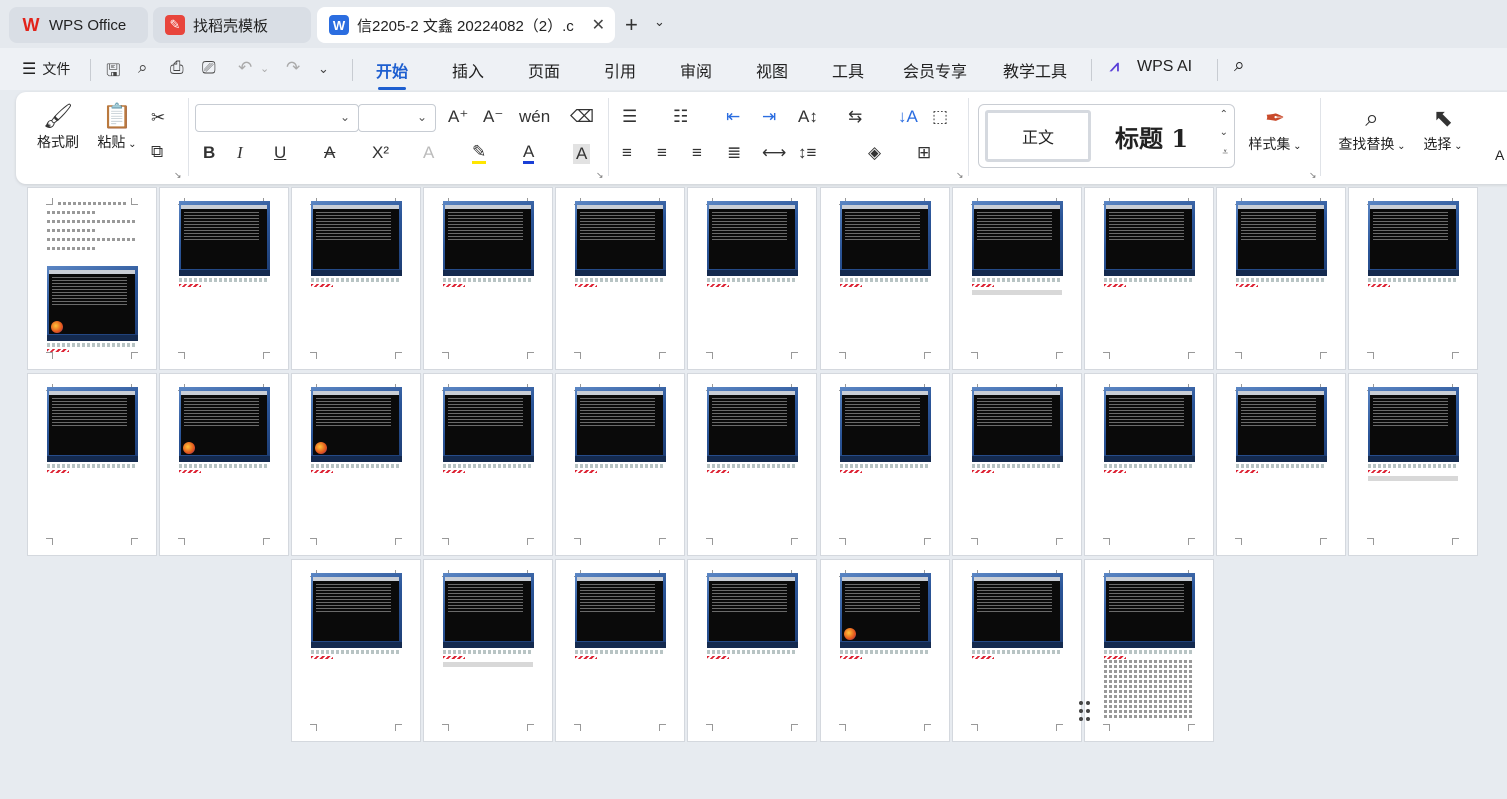  What do you see at coordinates (293, 68) in the screenshot?
I see `redo-icon: ↷` at bounding box center [293, 68].